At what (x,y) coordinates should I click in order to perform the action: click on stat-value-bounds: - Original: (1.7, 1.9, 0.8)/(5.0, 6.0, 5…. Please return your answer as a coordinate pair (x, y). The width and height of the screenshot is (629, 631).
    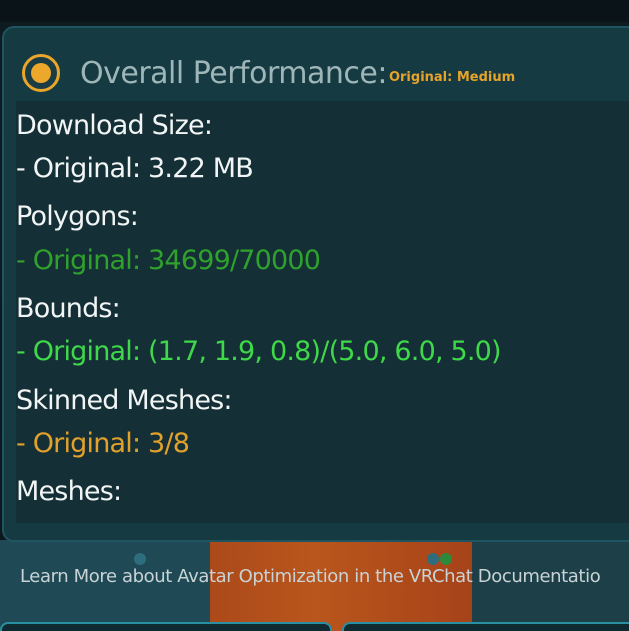
    Looking at the image, I should click on (259, 351).